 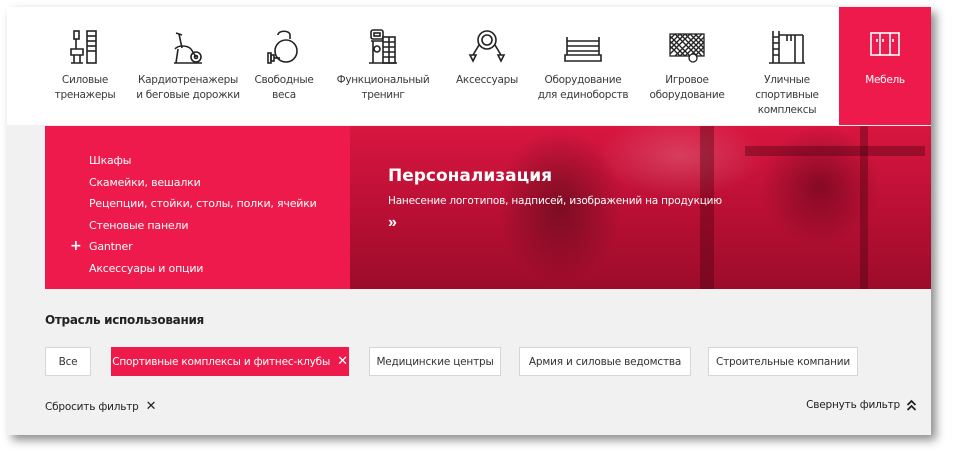 I want to click on nav-item-accessories: Аксессуары, so click(x=487, y=66).